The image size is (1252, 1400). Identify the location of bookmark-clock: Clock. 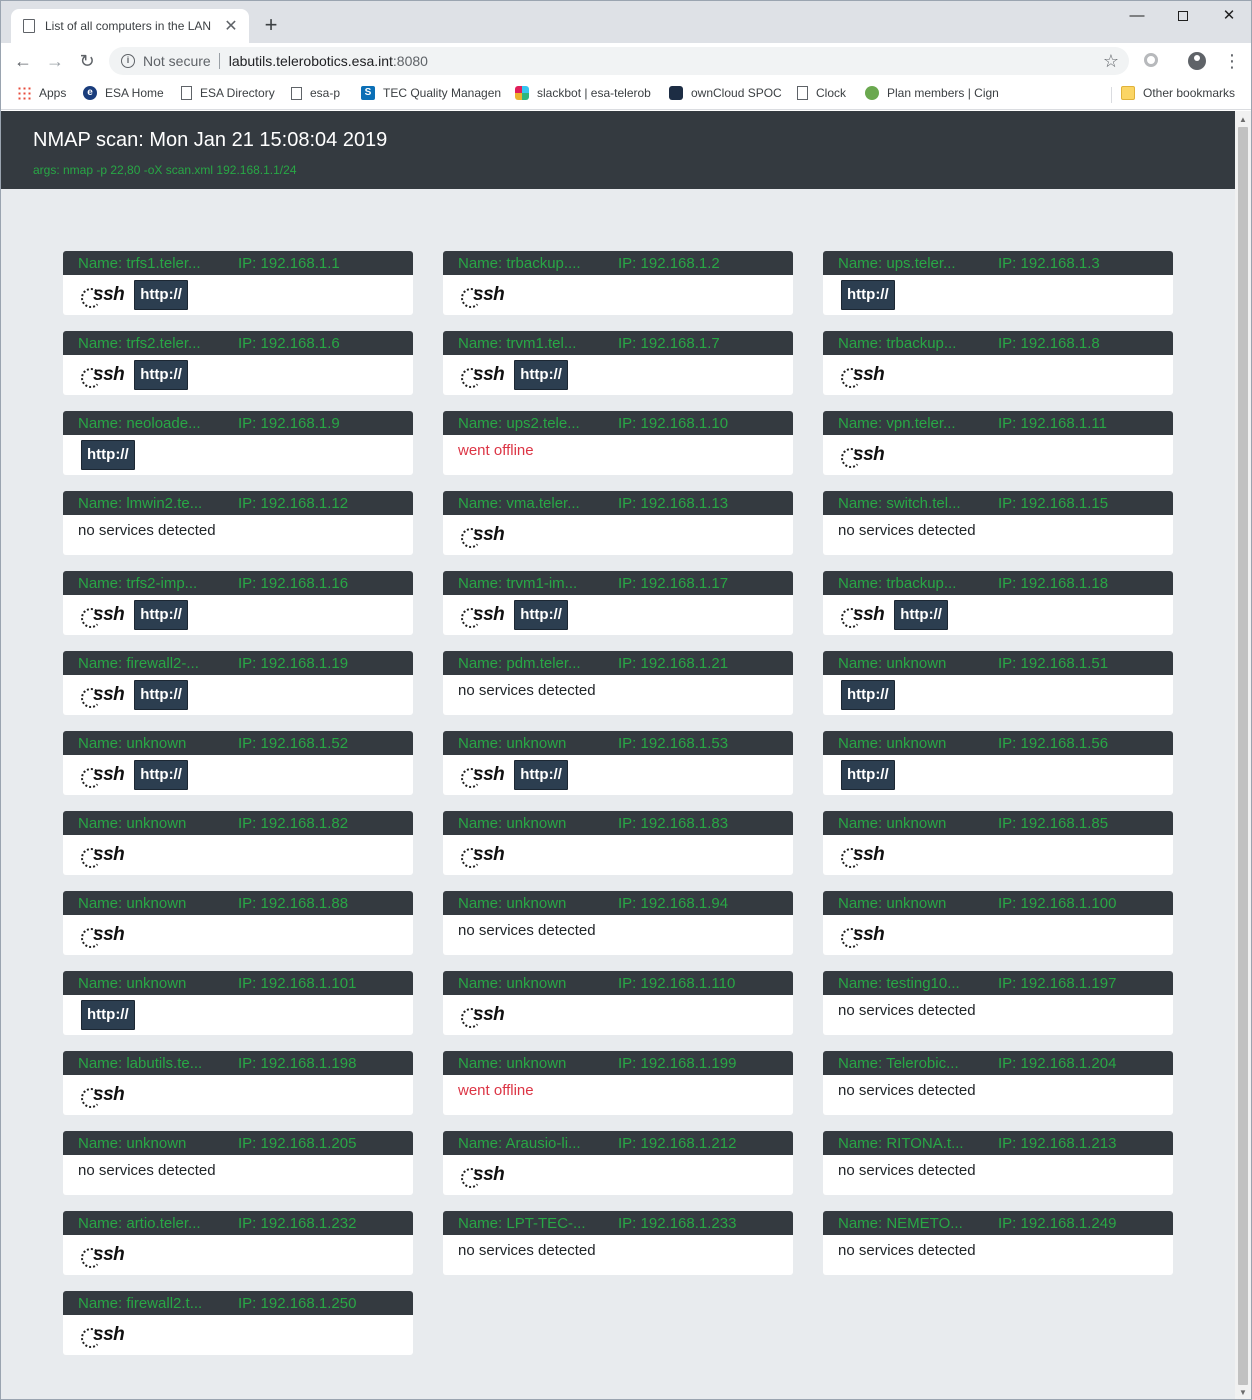
(821, 93).